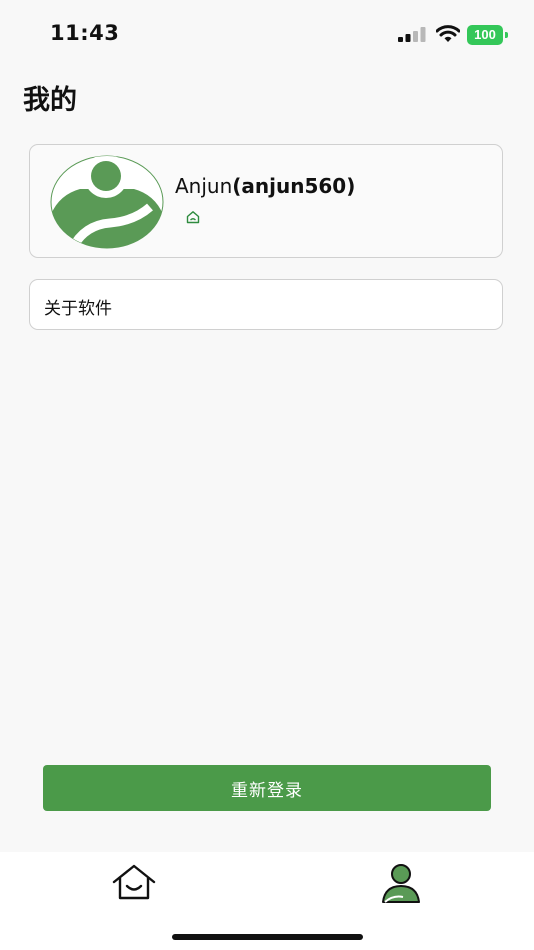 This screenshot has height=950, width=534. I want to click on page-title: 我的, so click(50, 100).